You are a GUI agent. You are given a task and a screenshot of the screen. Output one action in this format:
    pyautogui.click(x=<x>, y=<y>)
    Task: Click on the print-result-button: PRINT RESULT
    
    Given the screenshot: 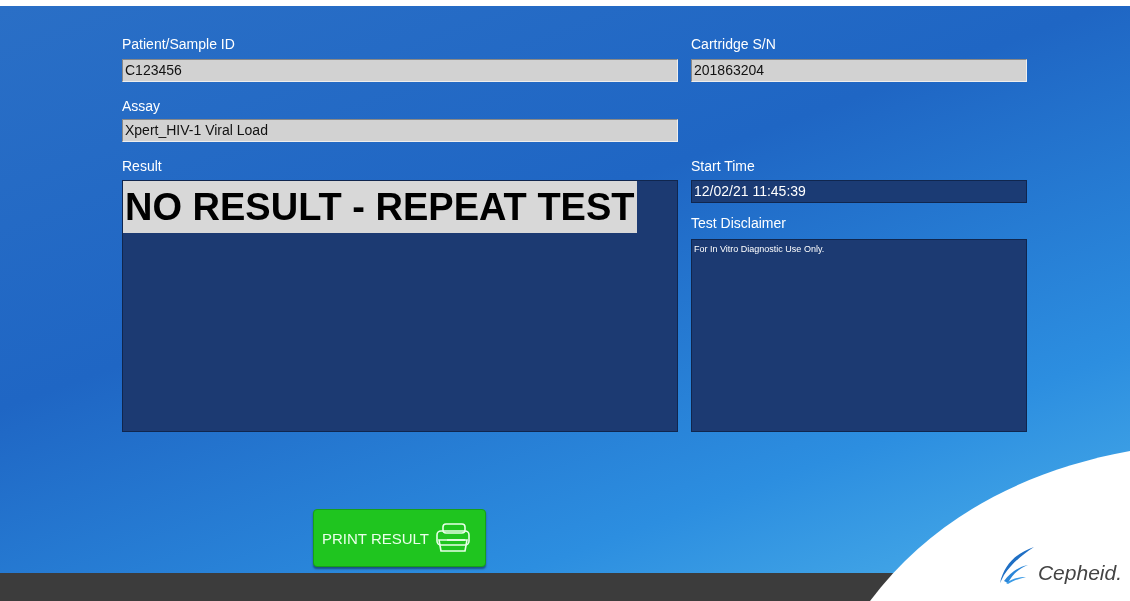 What is the action you would take?
    pyautogui.click(x=399, y=538)
    